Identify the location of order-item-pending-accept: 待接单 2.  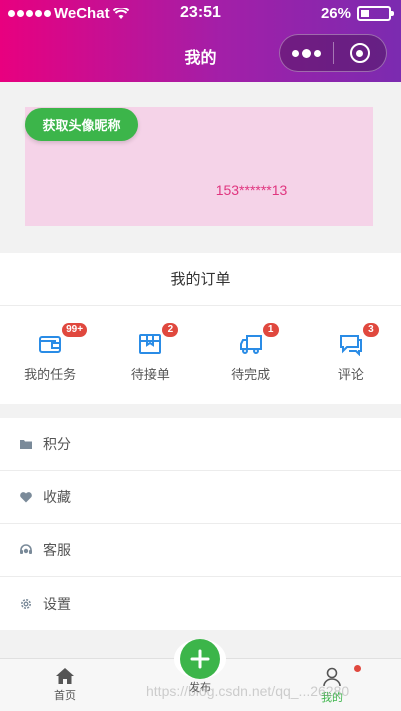
(150, 355).